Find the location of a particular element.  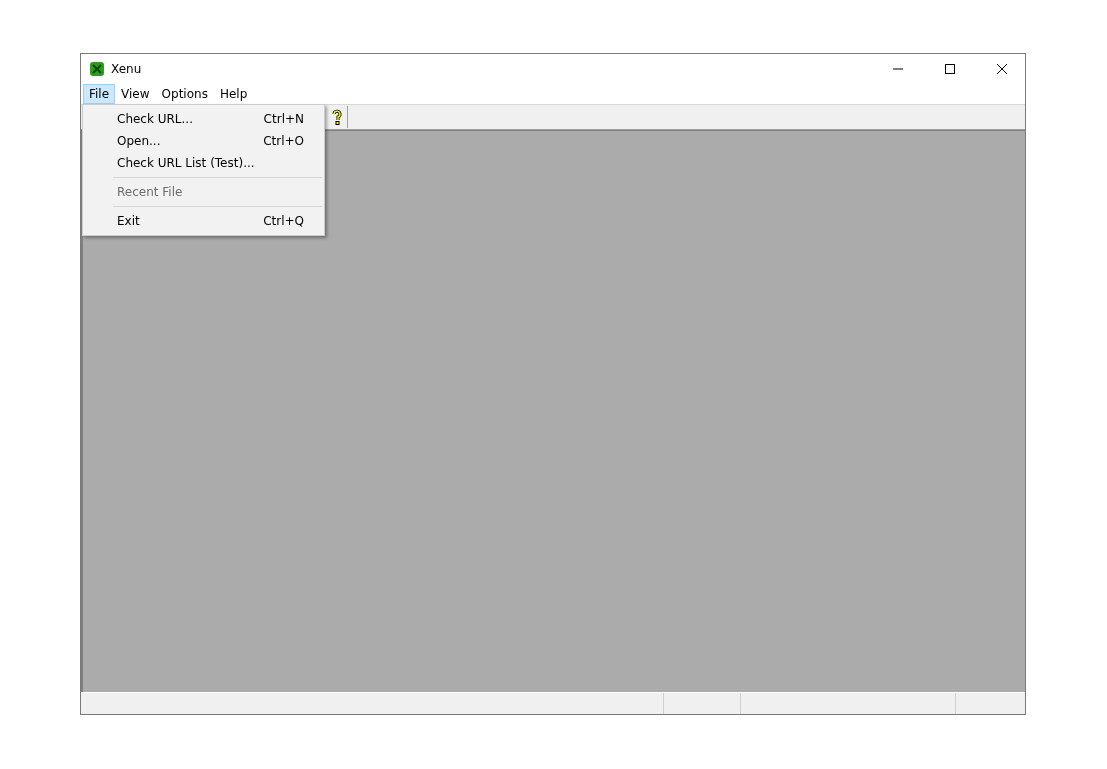

maximize-icon is located at coordinates (950, 68).